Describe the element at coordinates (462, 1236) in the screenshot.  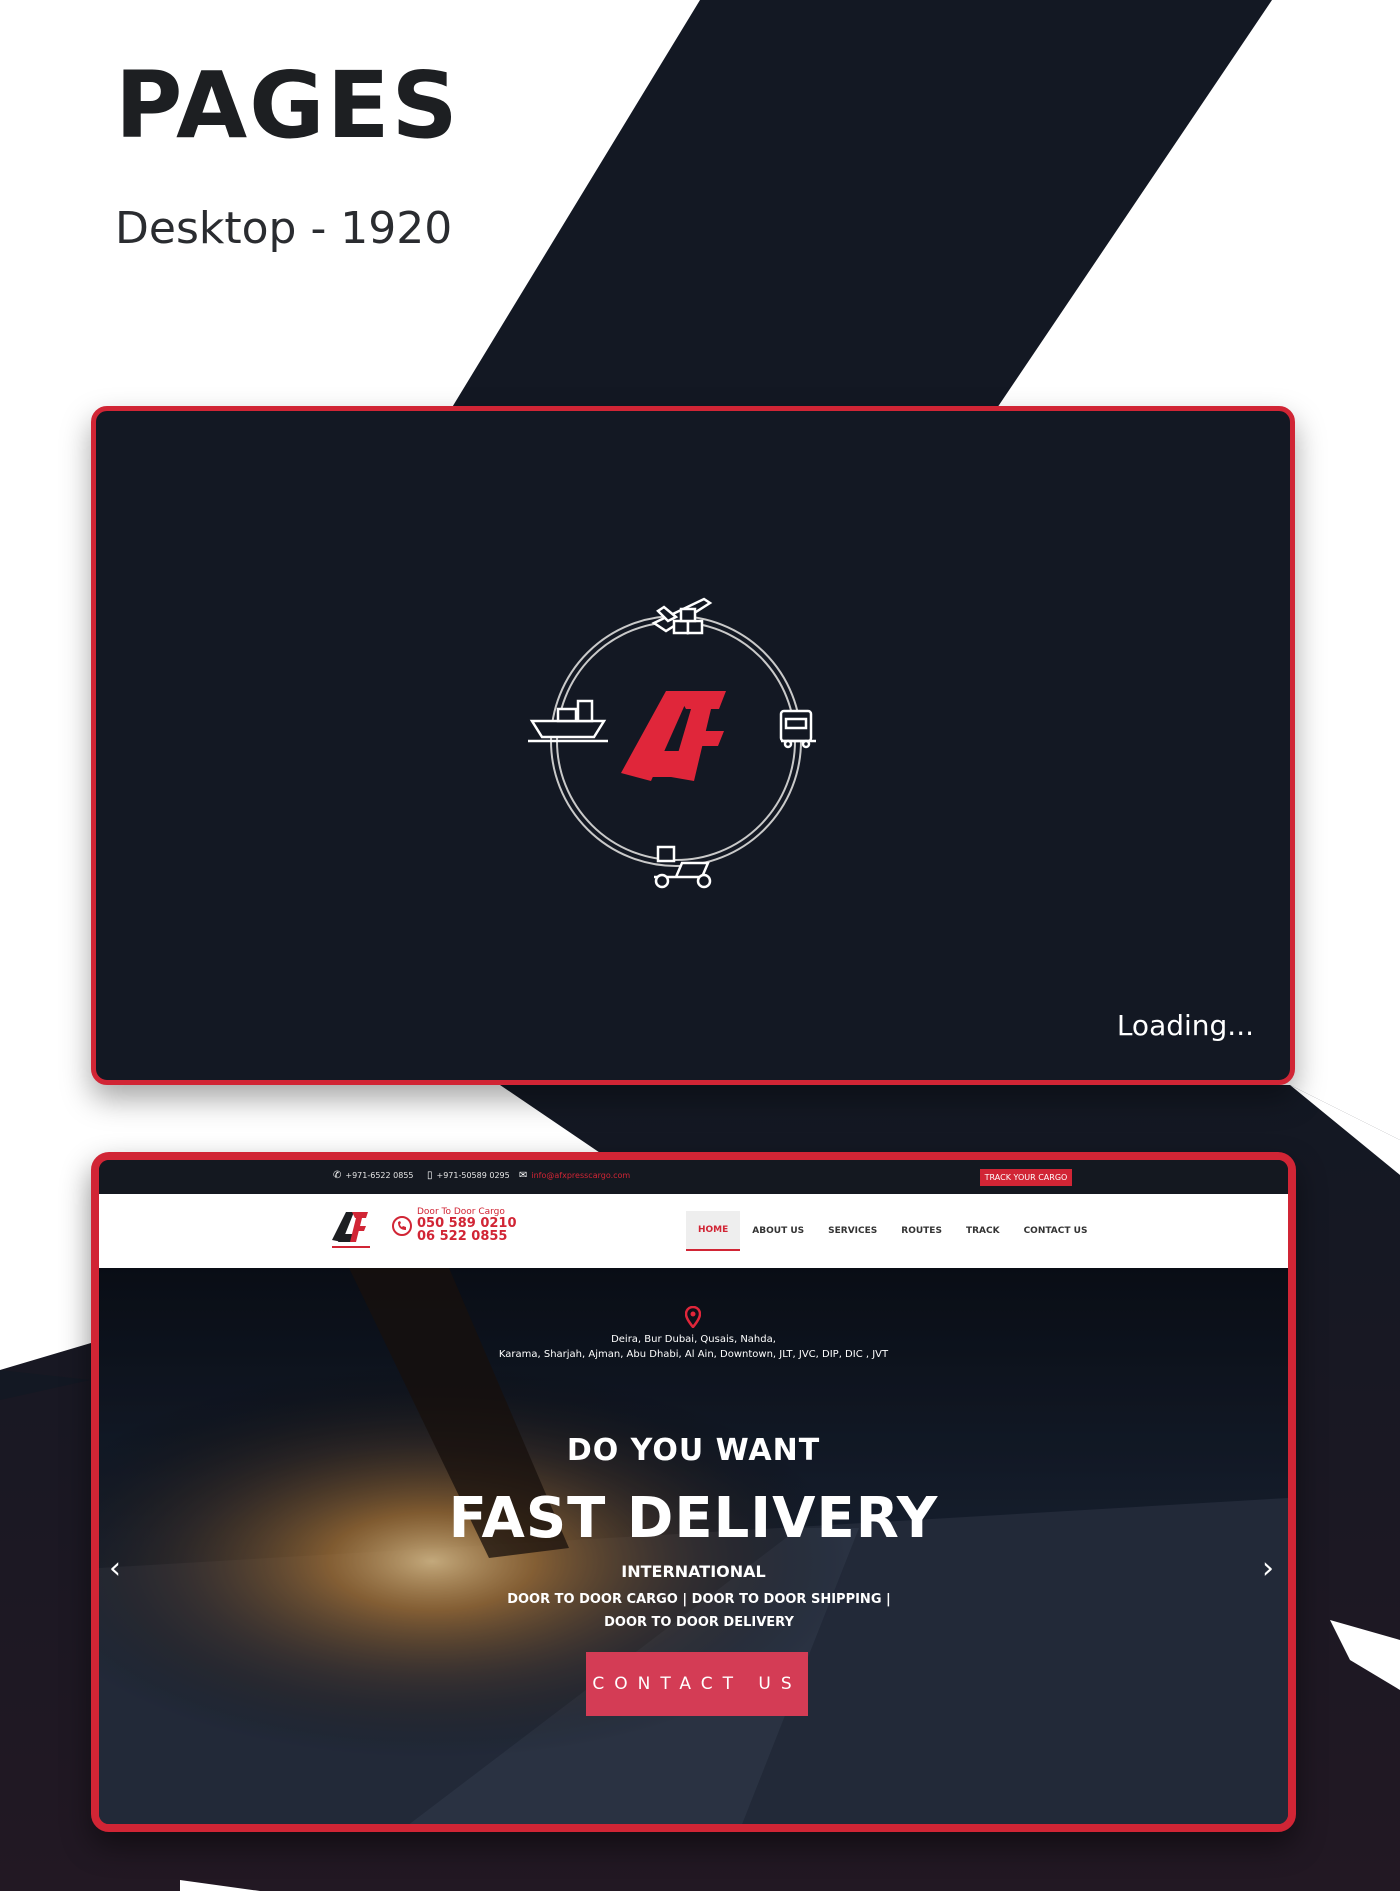
I see `nav-phone-2: 06 522 0855` at that location.